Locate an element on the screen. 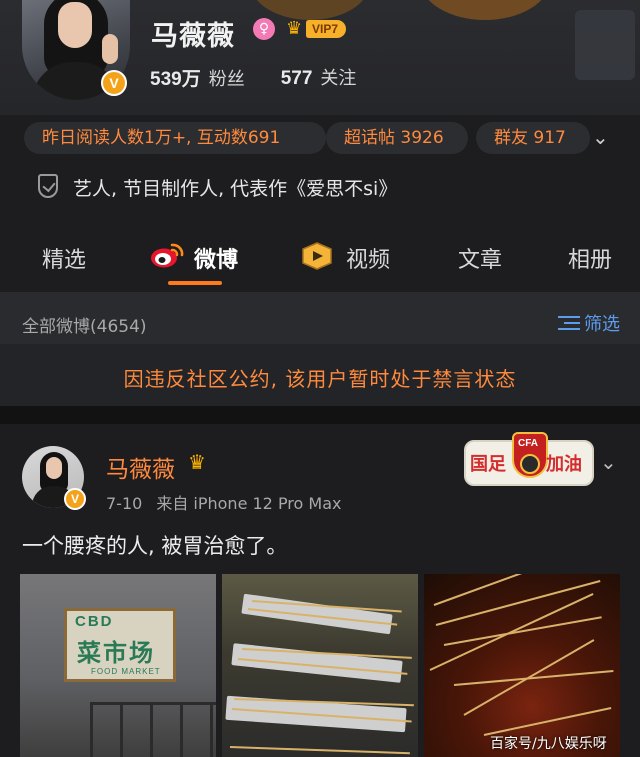 Image resolution: width=640 pixels, height=757 pixels. followers-link: 539万 粉丝 is located at coordinates (197, 77).